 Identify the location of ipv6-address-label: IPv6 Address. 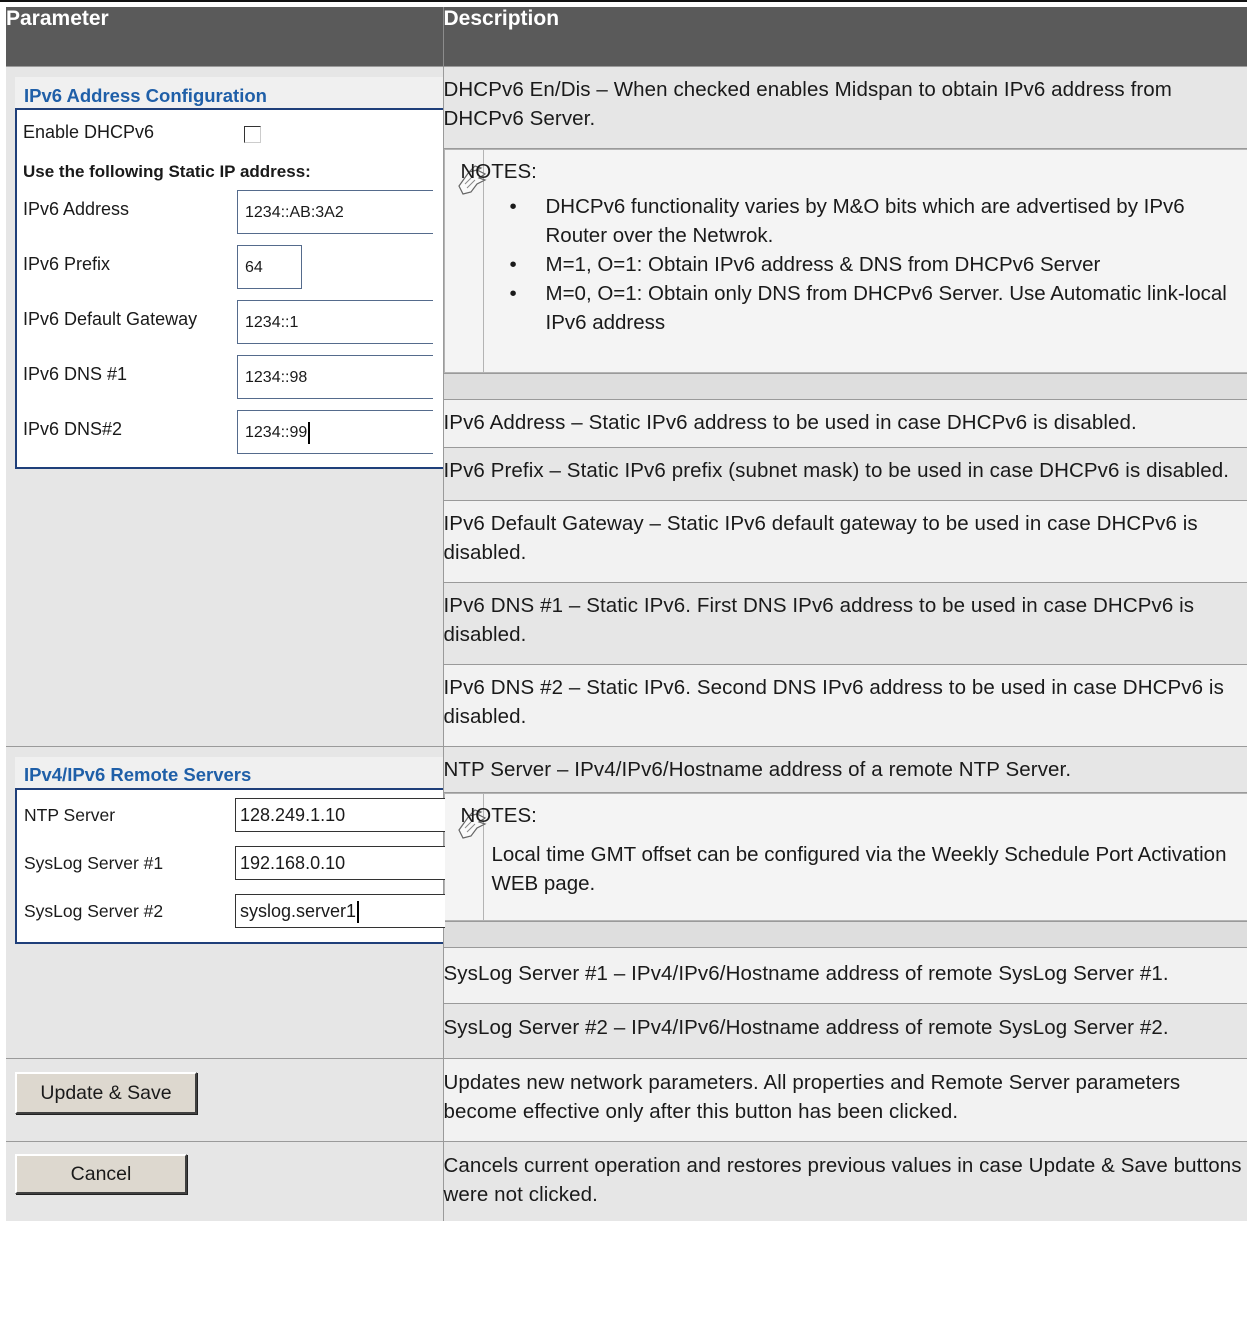
(76, 209).